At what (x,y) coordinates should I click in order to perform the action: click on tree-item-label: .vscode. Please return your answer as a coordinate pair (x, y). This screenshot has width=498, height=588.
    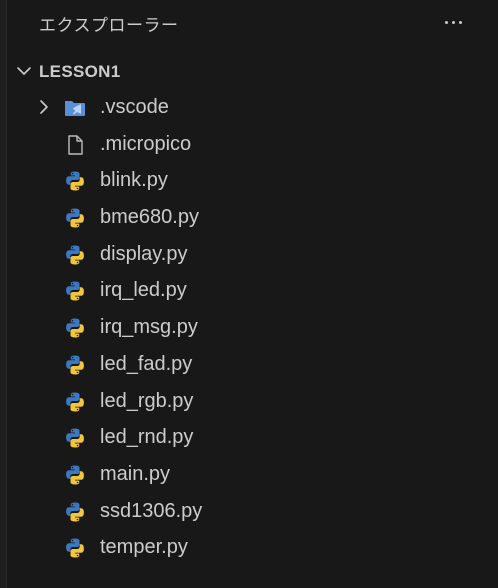
    Looking at the image, I should click on (134, 107).